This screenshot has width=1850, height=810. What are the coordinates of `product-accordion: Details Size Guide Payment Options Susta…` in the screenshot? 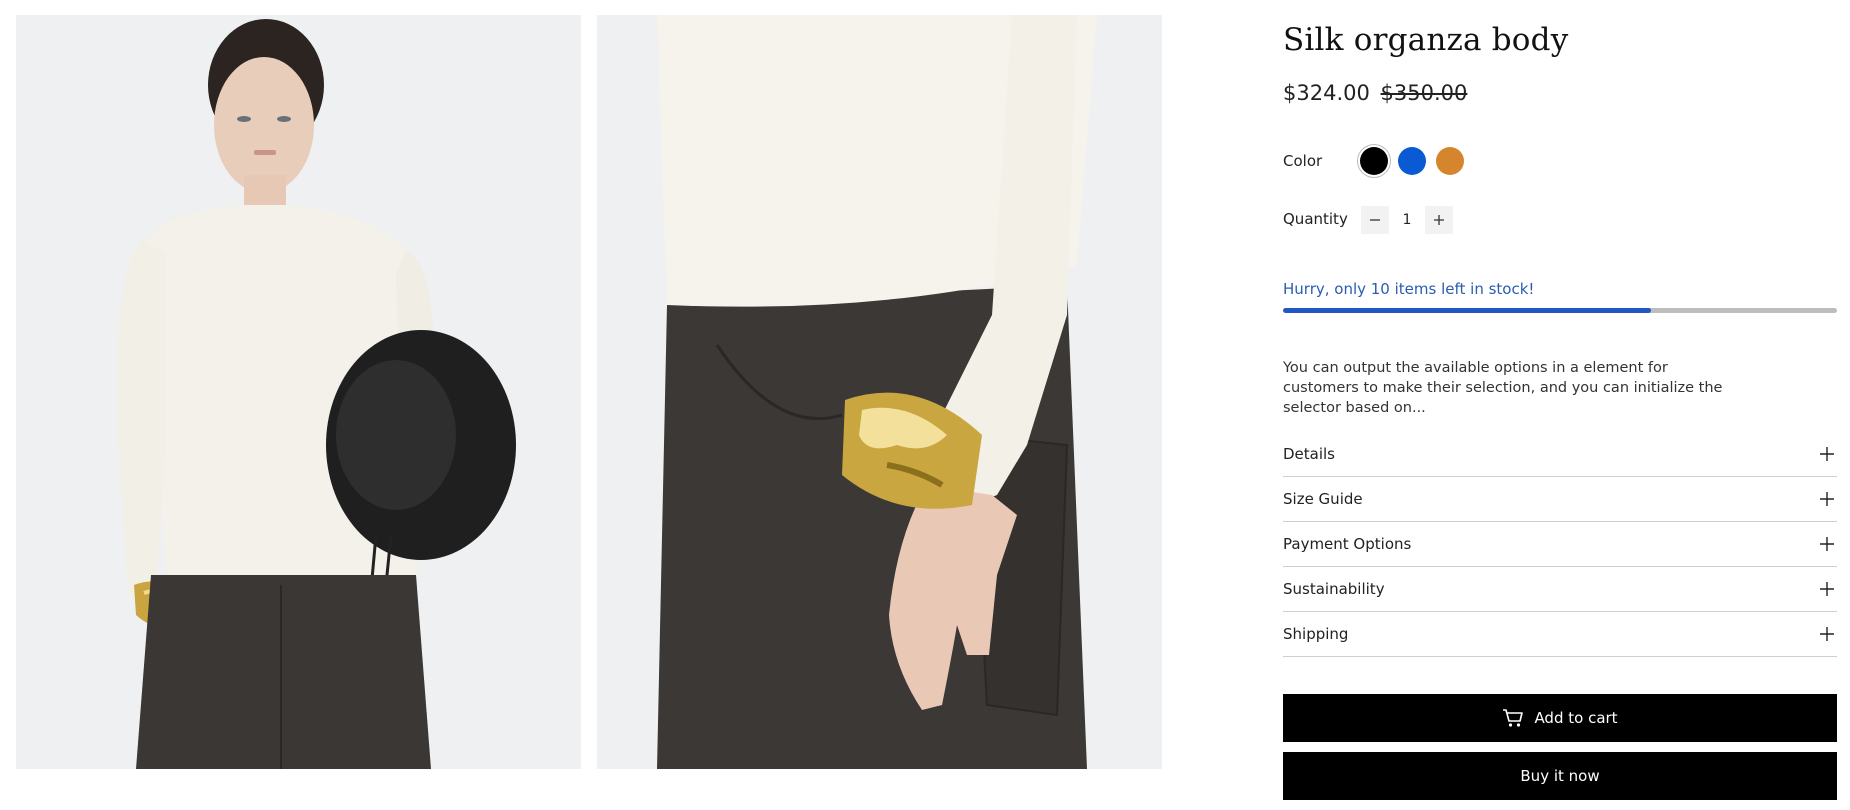 It's located at (1560, 544).